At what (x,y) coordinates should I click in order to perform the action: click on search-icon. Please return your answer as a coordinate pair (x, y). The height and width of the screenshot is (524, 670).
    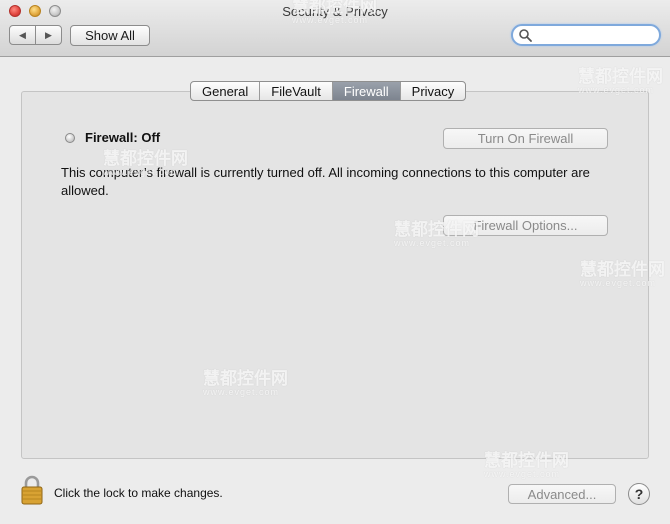
    Looking at the image, I should click on (525, 35).